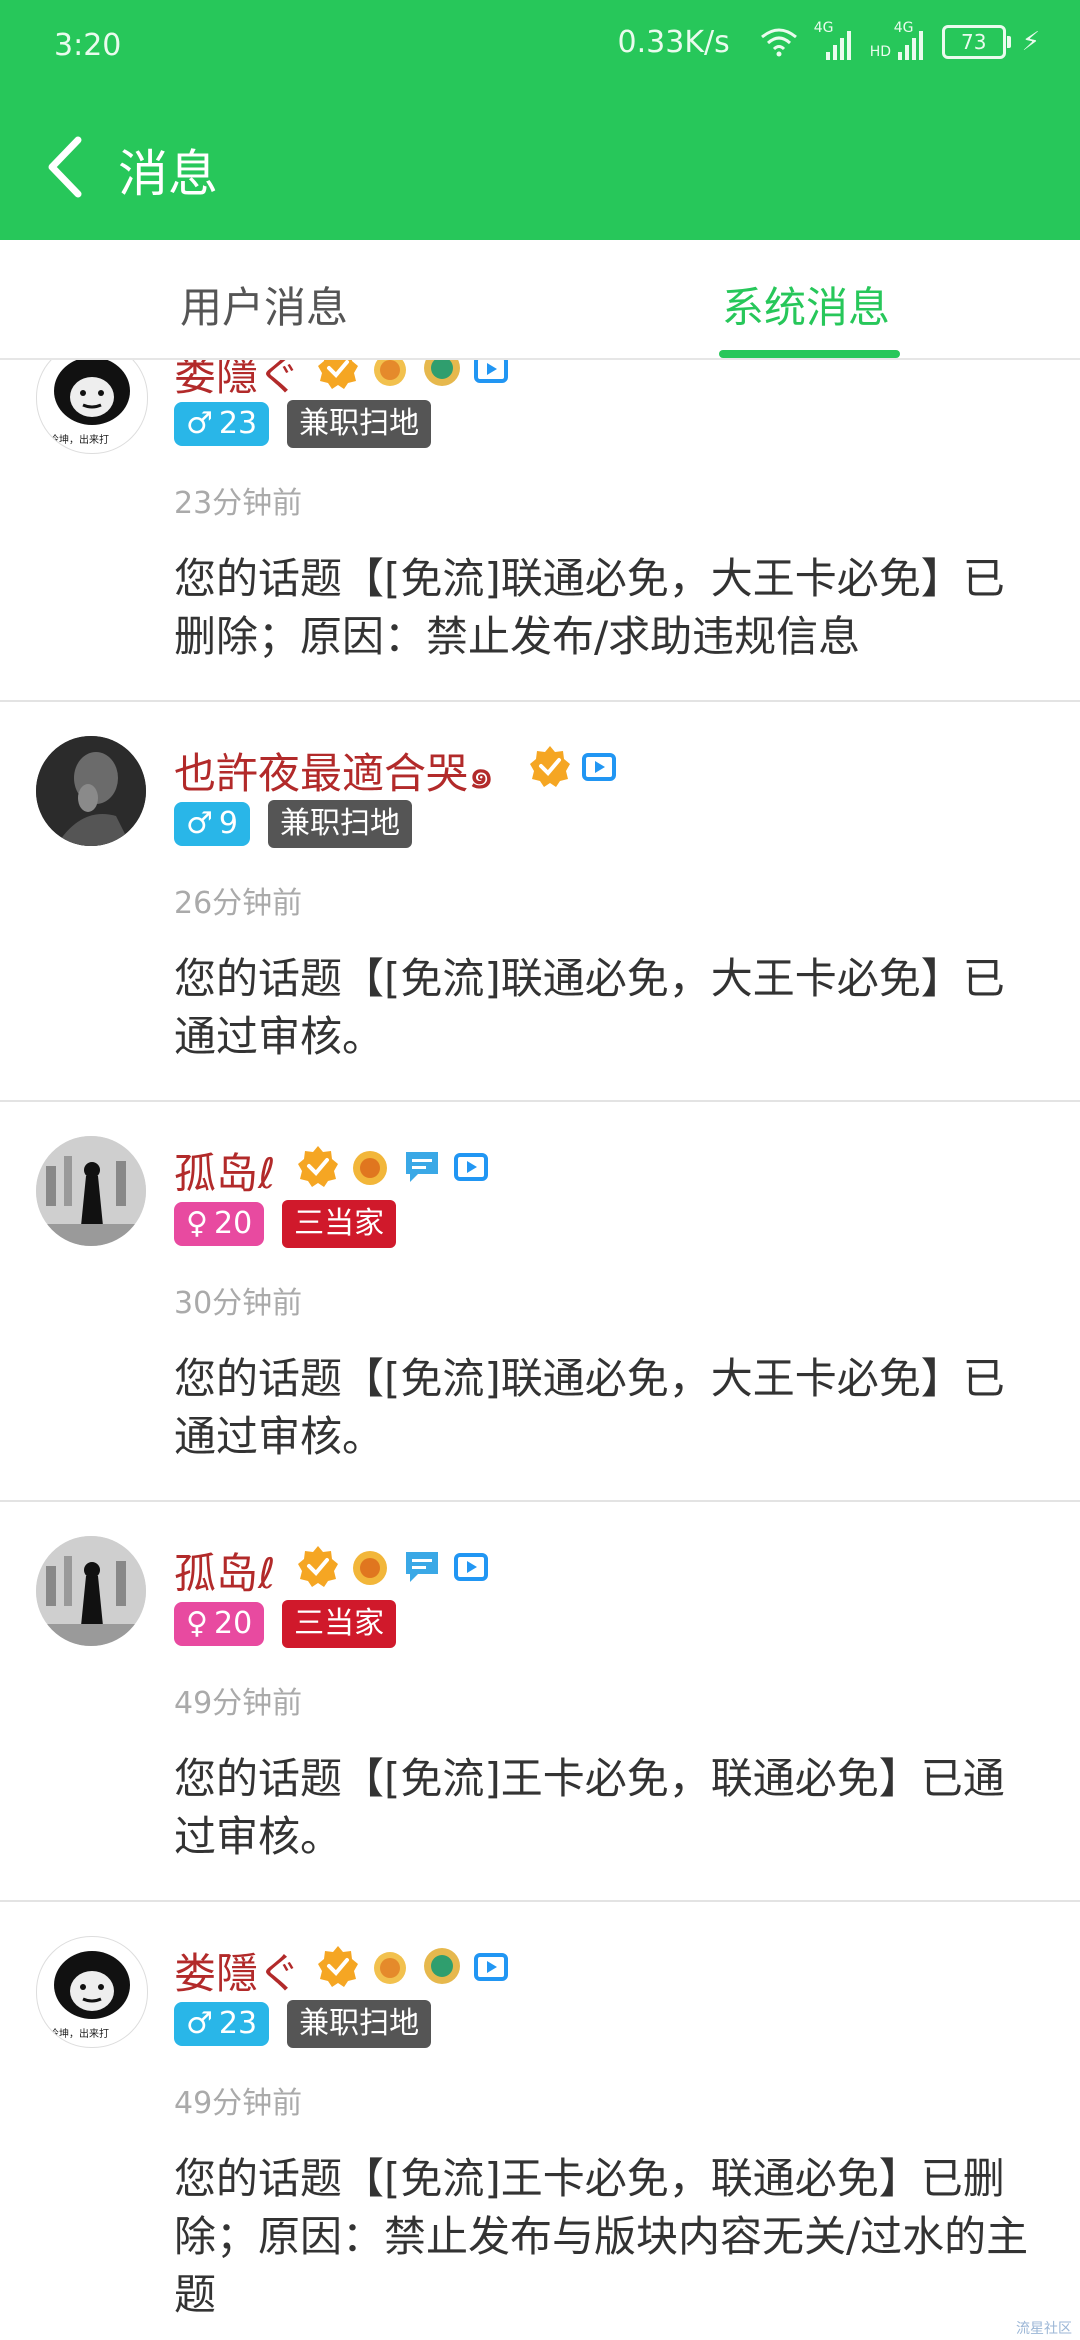 This screenshot has height=2340, width=1080. I want to click on list-item: 冷坤，出来打 娄隱ぐ ♂ 23 兼职扫地, so click(540, 531).